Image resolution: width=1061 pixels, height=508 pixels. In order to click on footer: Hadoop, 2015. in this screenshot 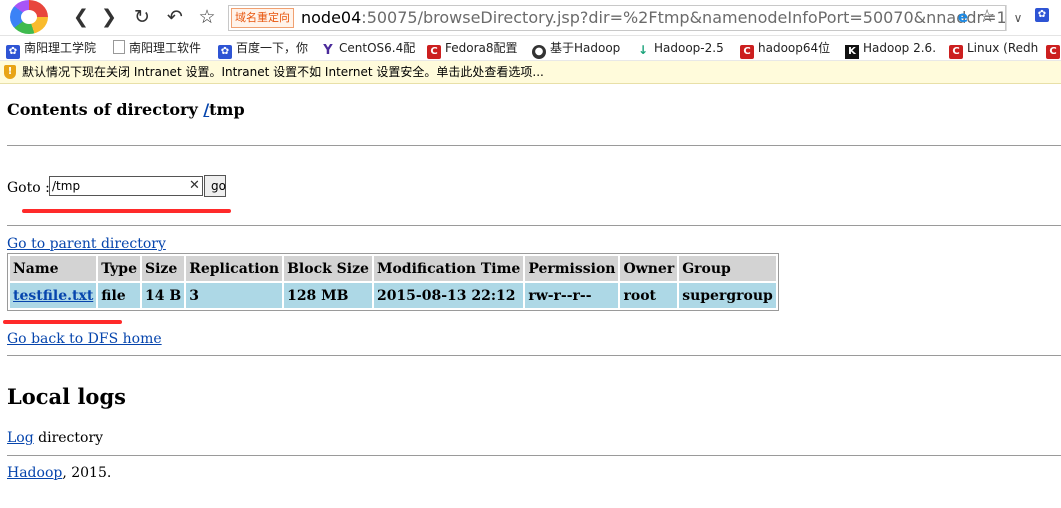, I will do `click(59, 473)`.